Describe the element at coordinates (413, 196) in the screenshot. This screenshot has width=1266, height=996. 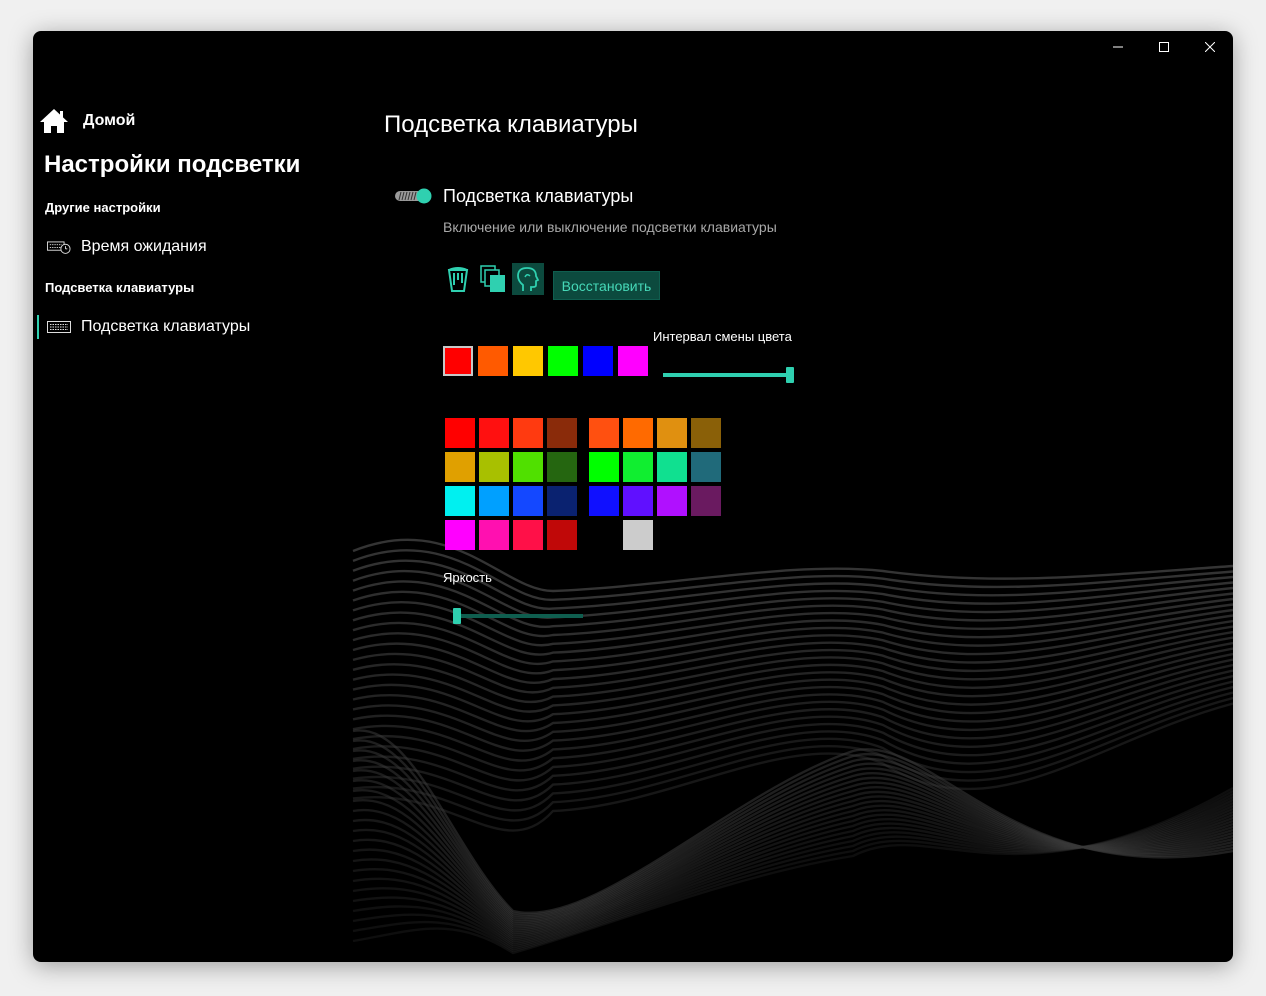
I see `backlight-toggle` at that location.